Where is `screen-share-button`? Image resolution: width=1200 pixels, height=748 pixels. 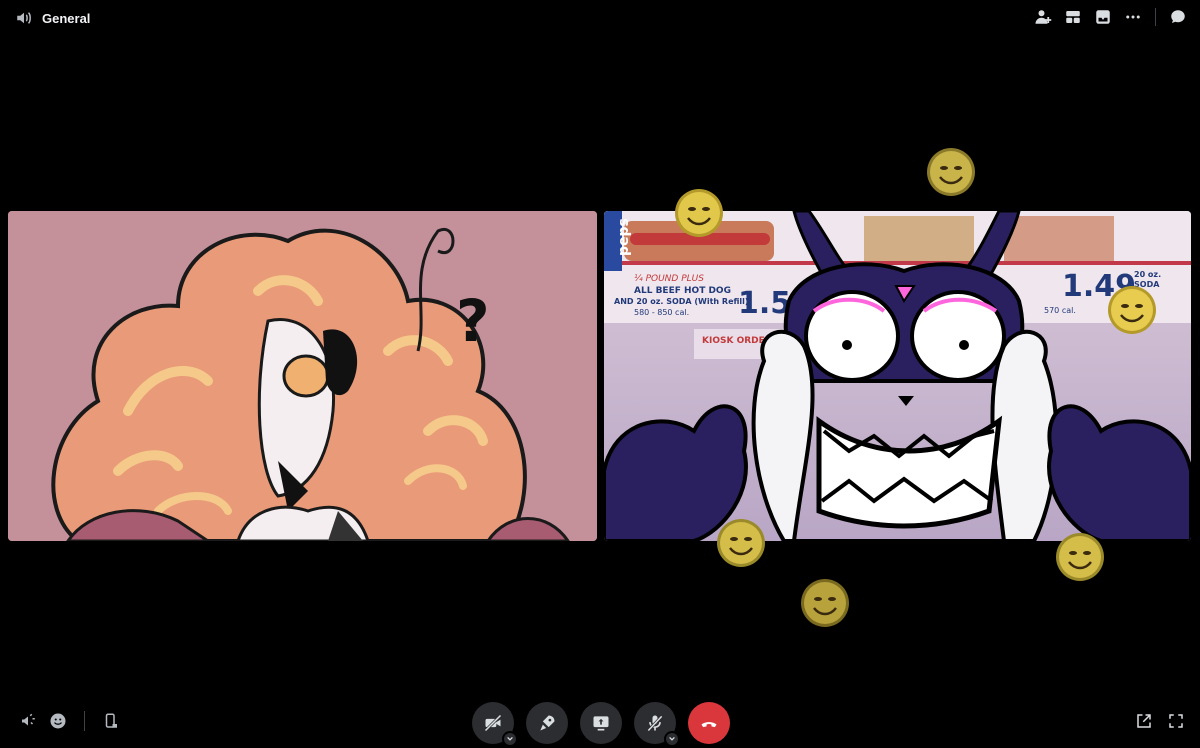 screen-share-button is located at coordinates (601, 723).